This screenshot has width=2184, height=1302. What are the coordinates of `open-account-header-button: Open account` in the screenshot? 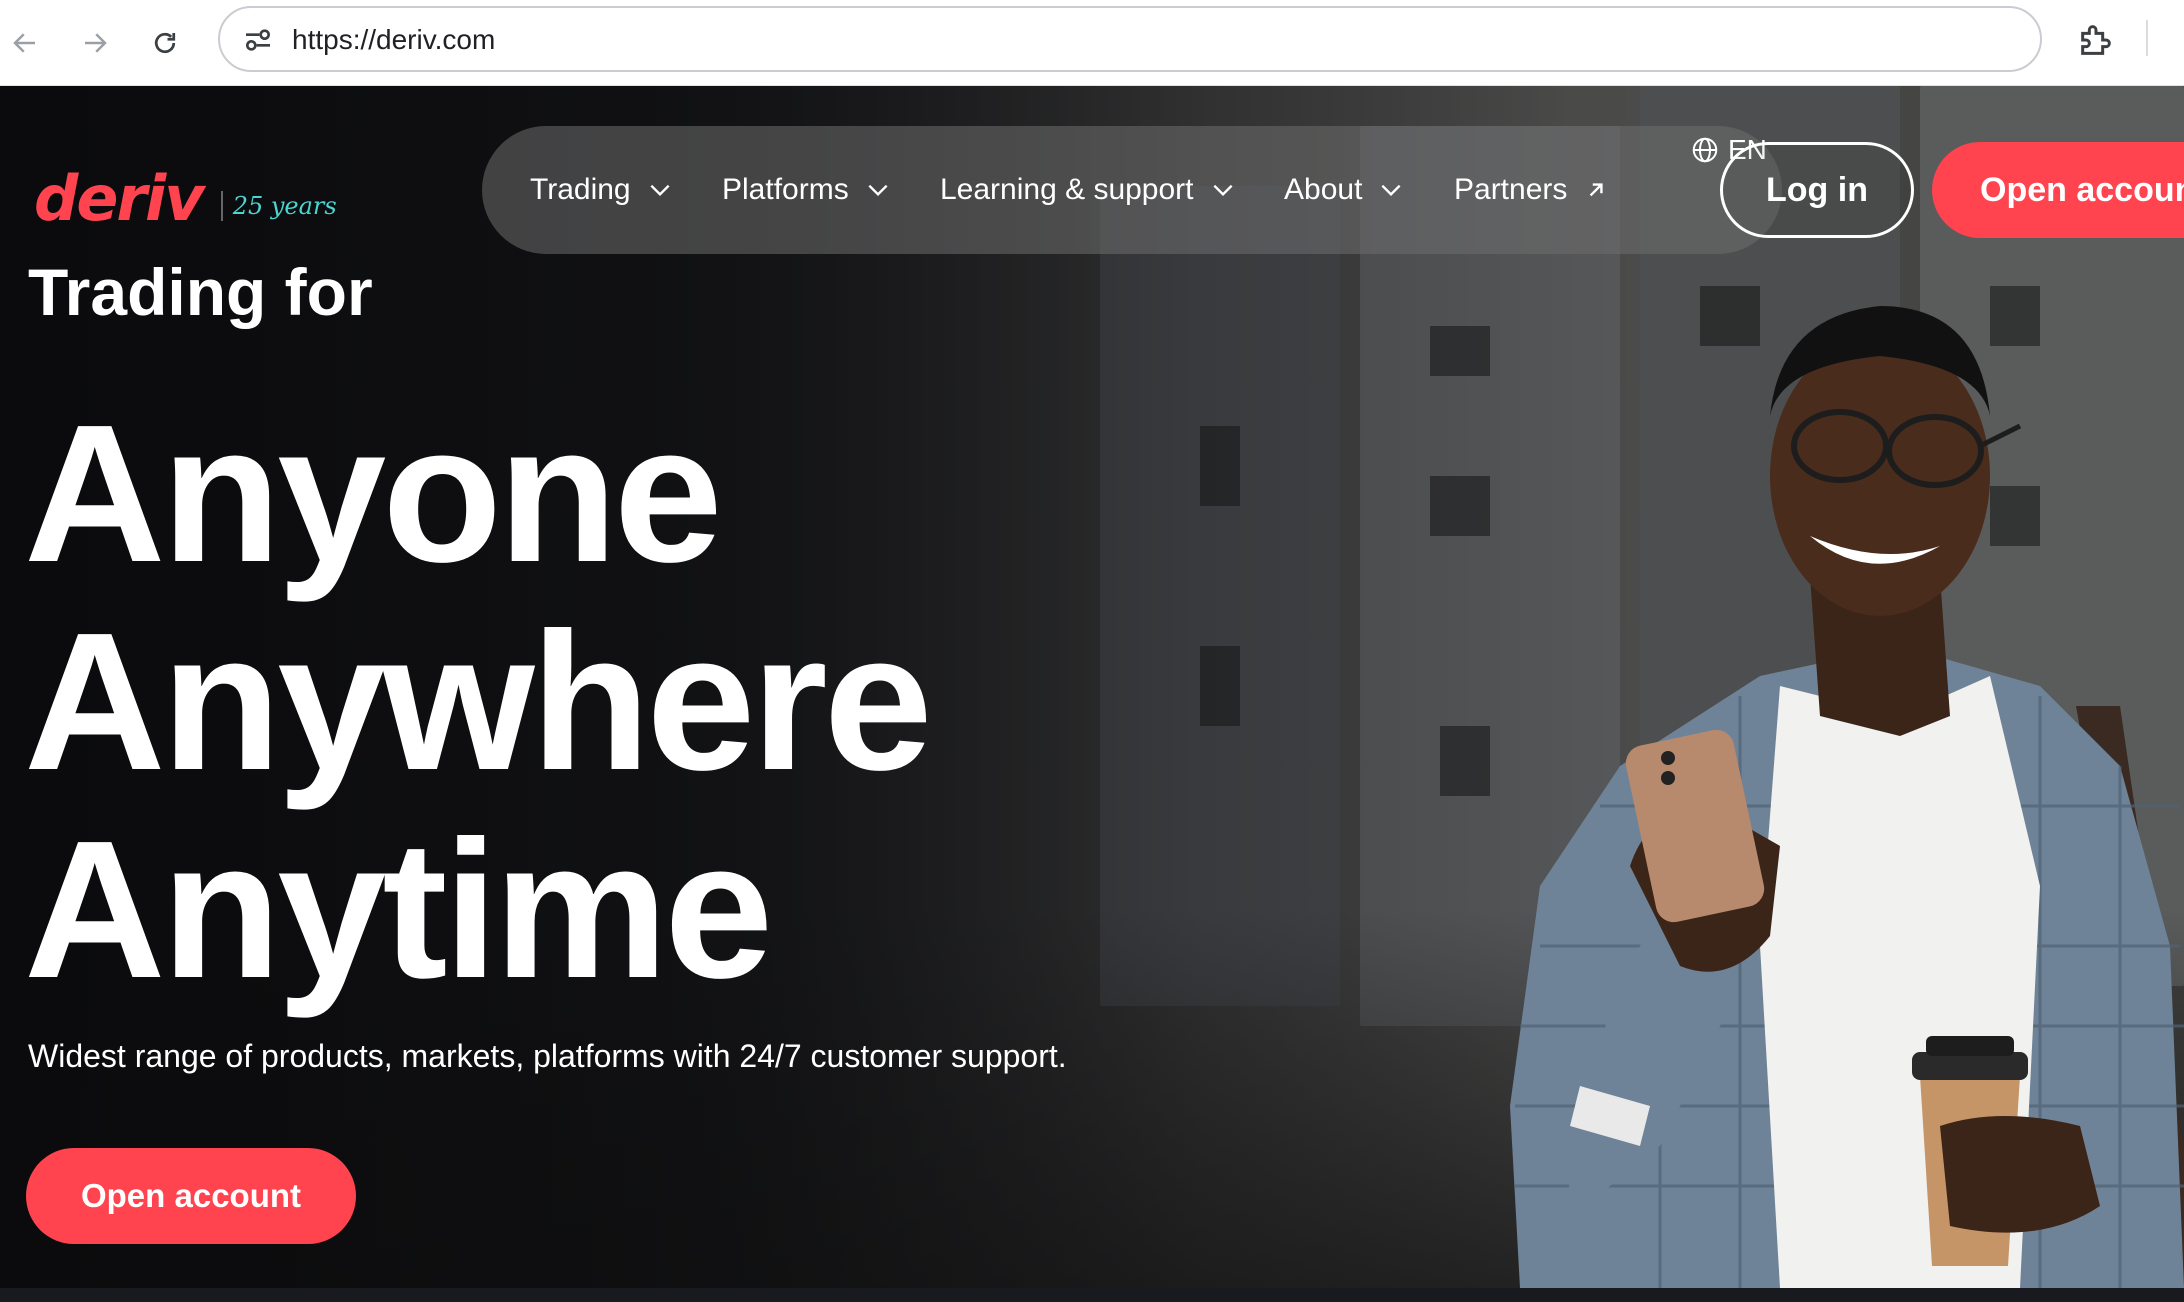 It's located at (2058, 190).